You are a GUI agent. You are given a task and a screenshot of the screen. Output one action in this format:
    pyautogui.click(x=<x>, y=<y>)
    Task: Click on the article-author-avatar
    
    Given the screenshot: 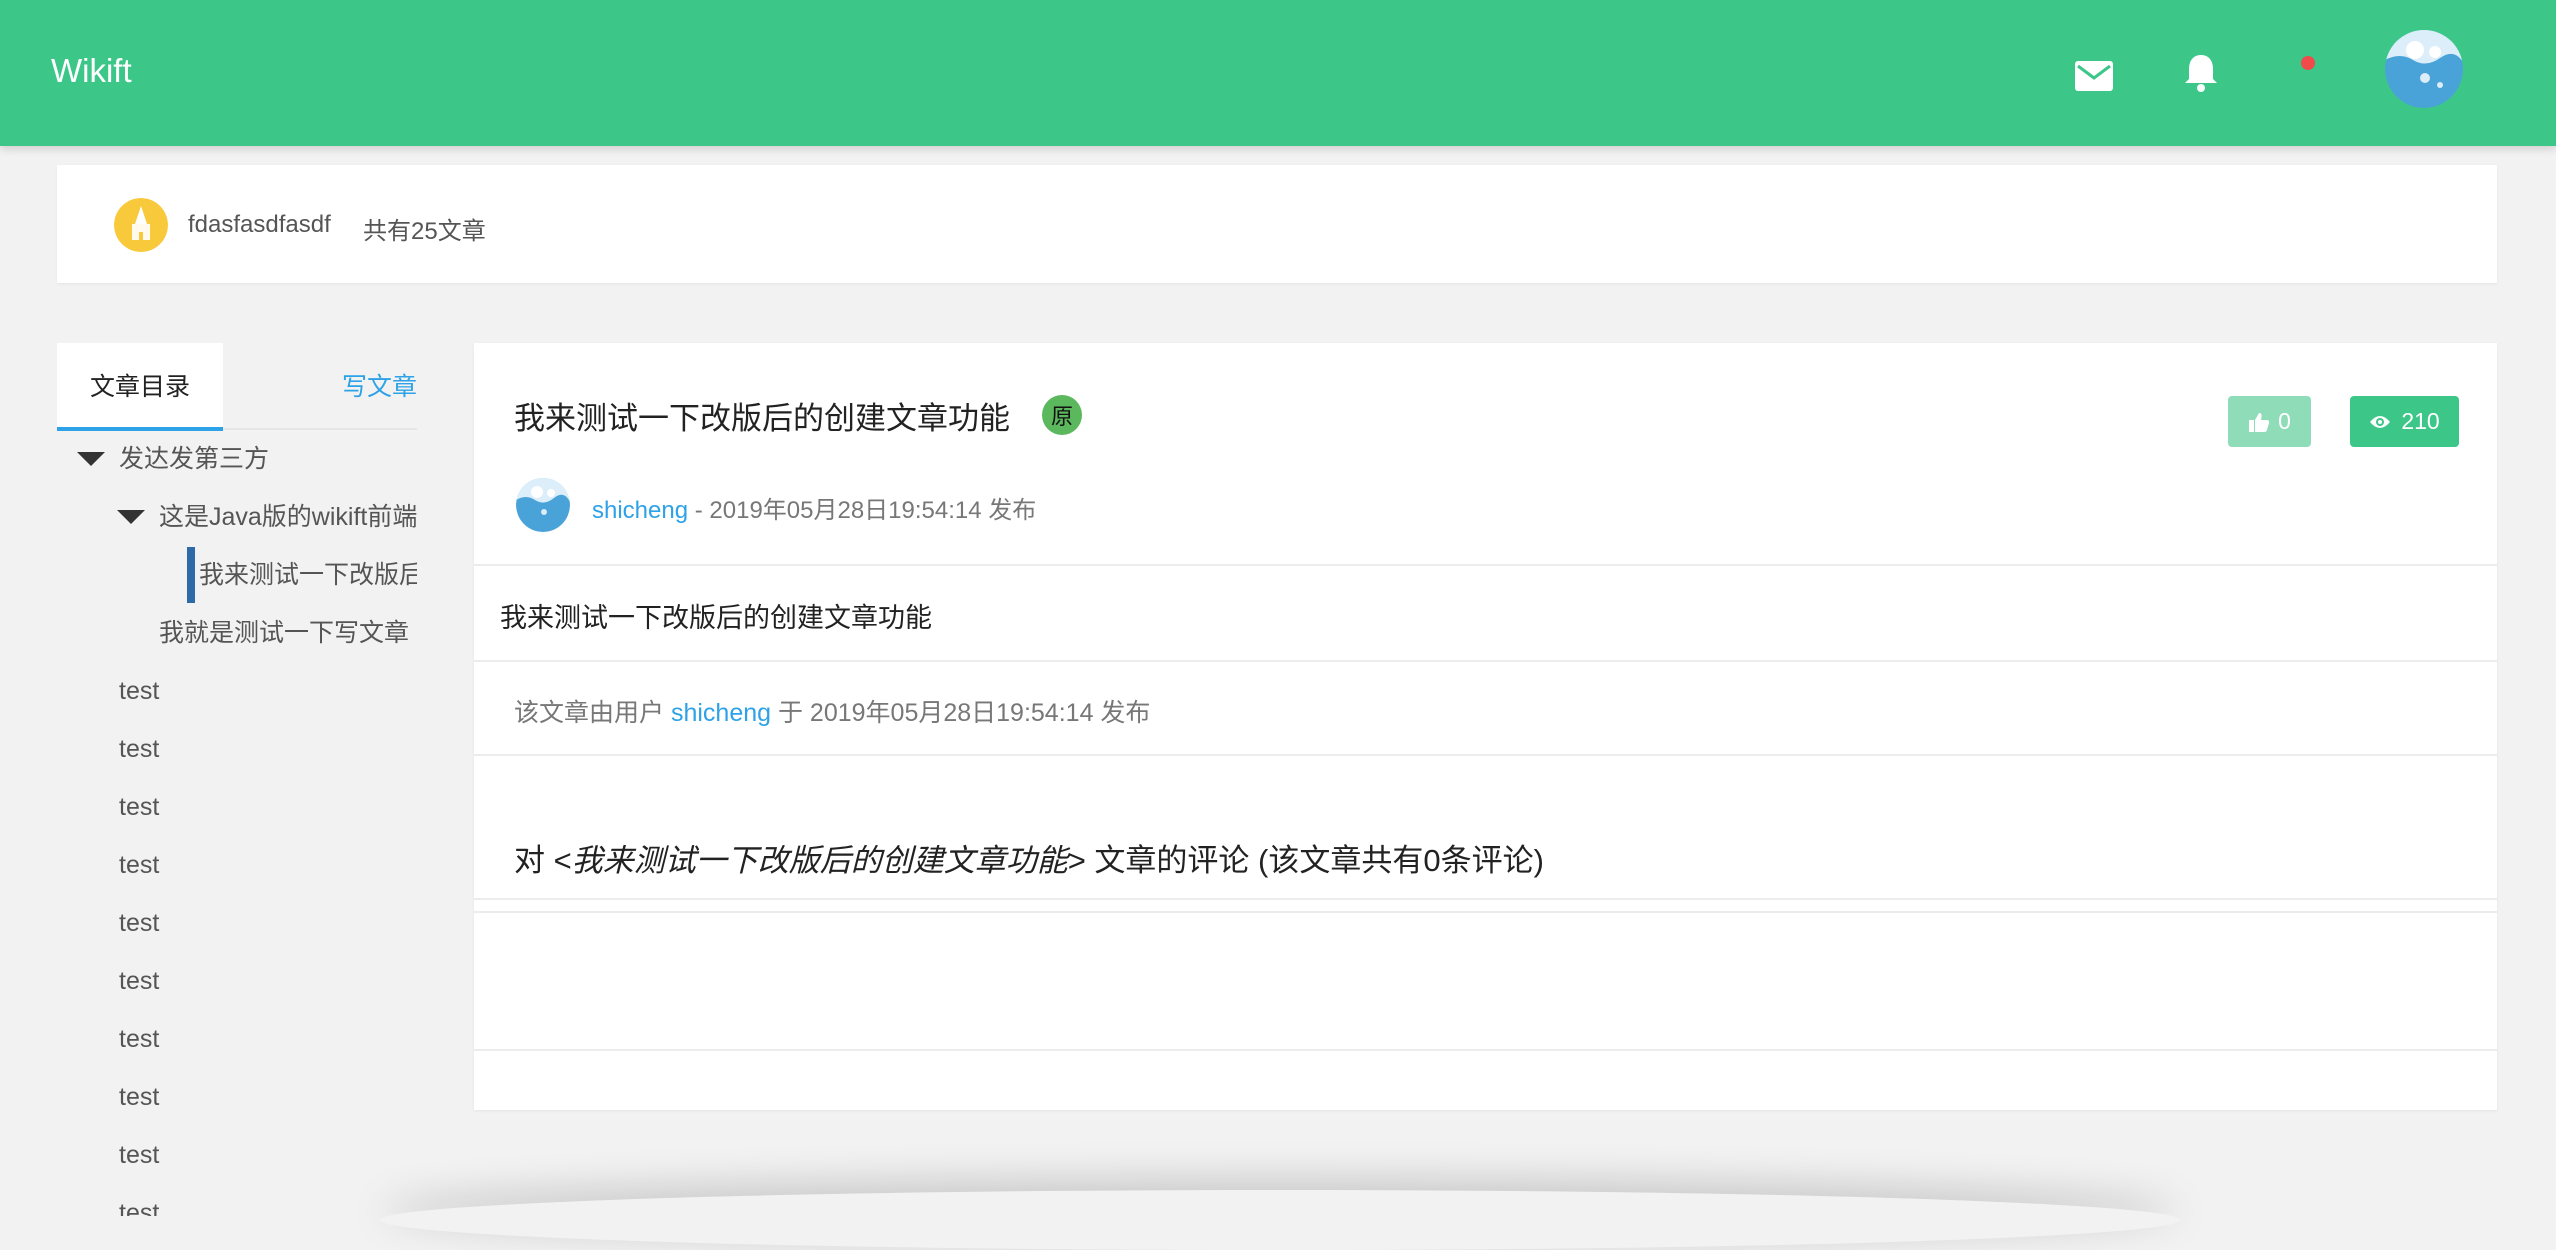 What is the action you would take?
    pyautogui.click(x=543, y=505)
    